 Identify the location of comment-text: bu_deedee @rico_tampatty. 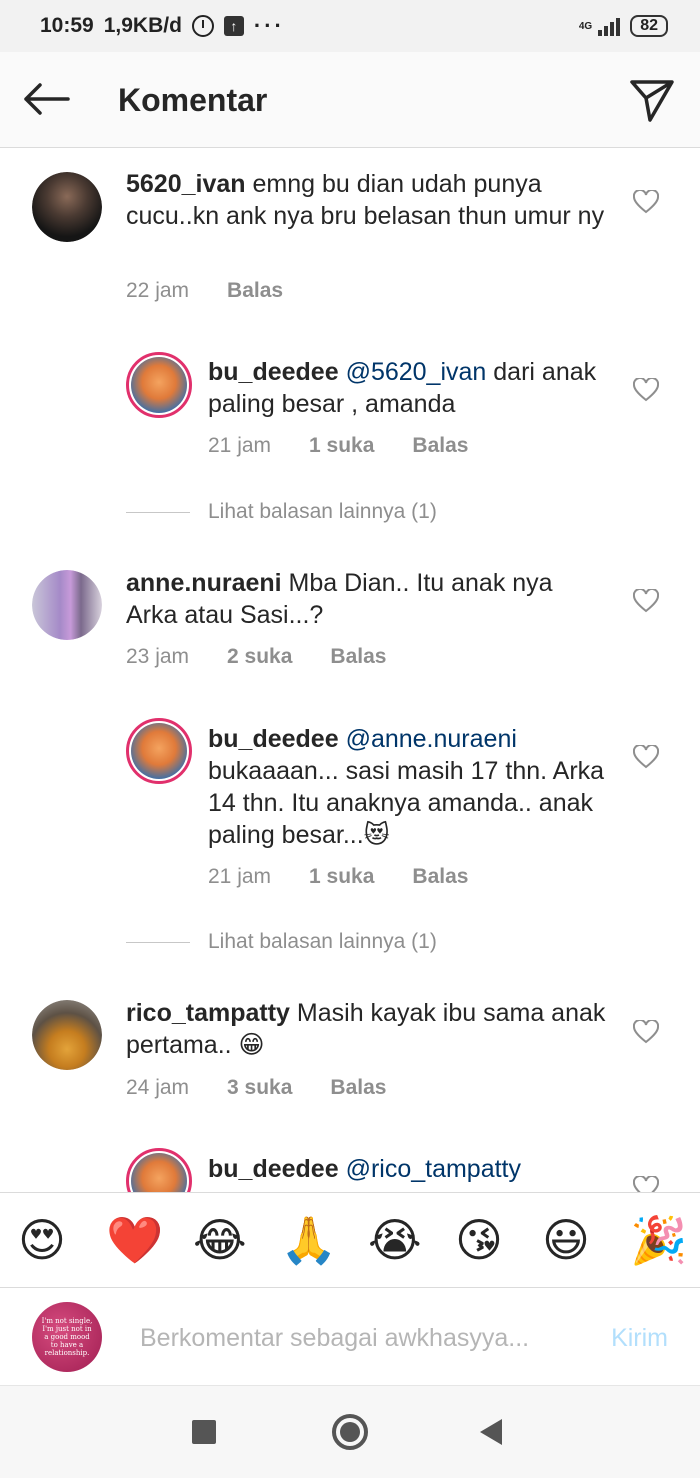
(408, 1169).